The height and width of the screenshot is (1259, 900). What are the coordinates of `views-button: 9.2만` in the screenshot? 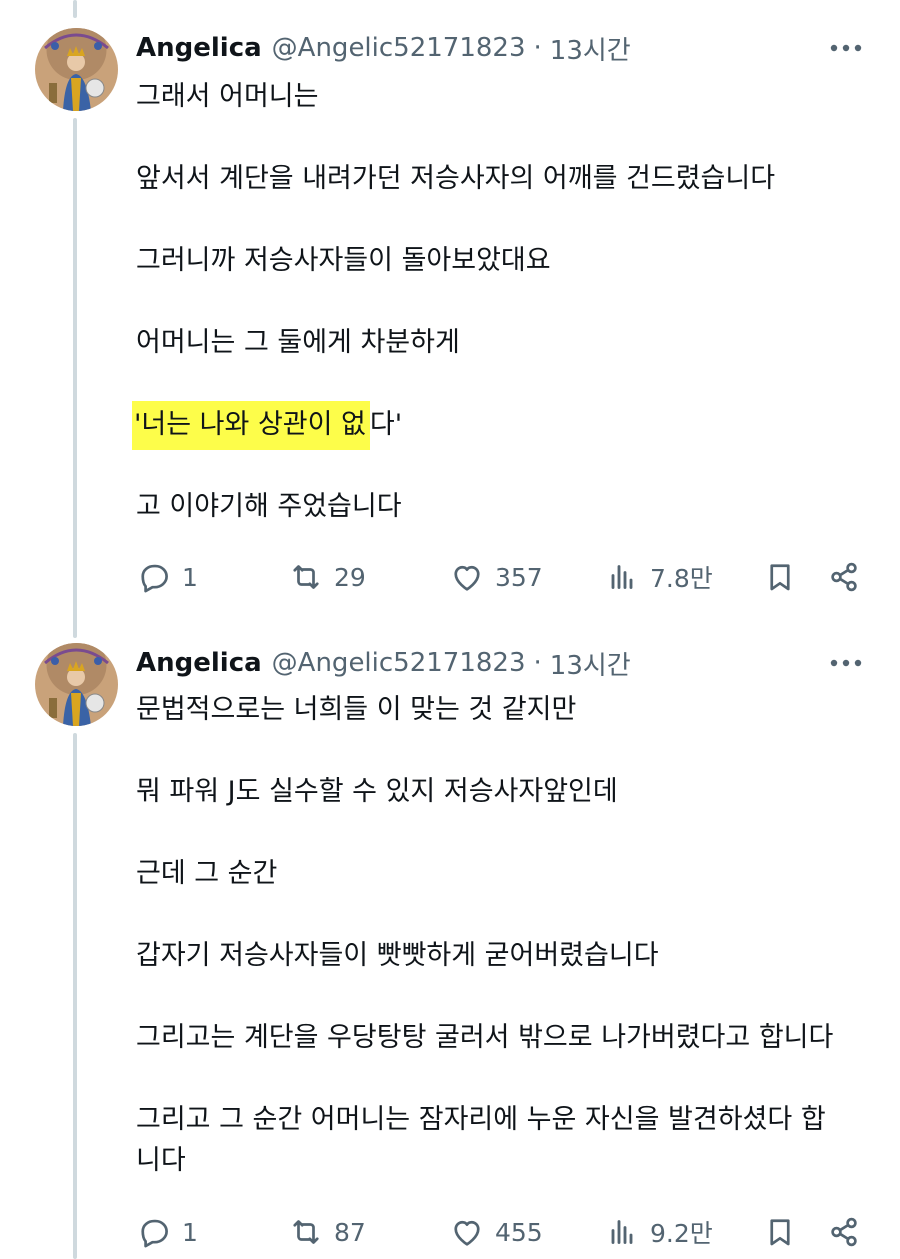 It's located at (658, 1232).